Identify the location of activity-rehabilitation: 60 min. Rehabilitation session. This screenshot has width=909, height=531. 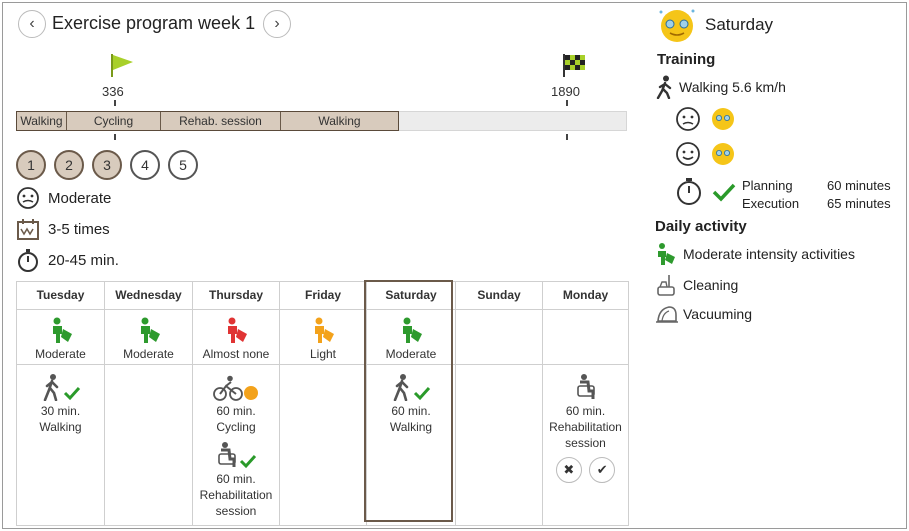
(236, 480).